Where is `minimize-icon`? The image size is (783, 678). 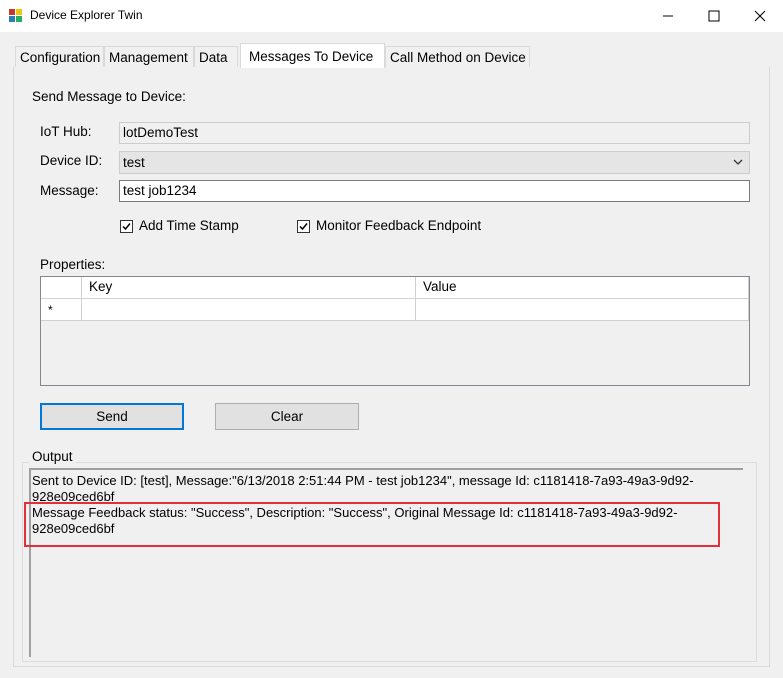
minimize-icon is located at coordinates (668, 16).